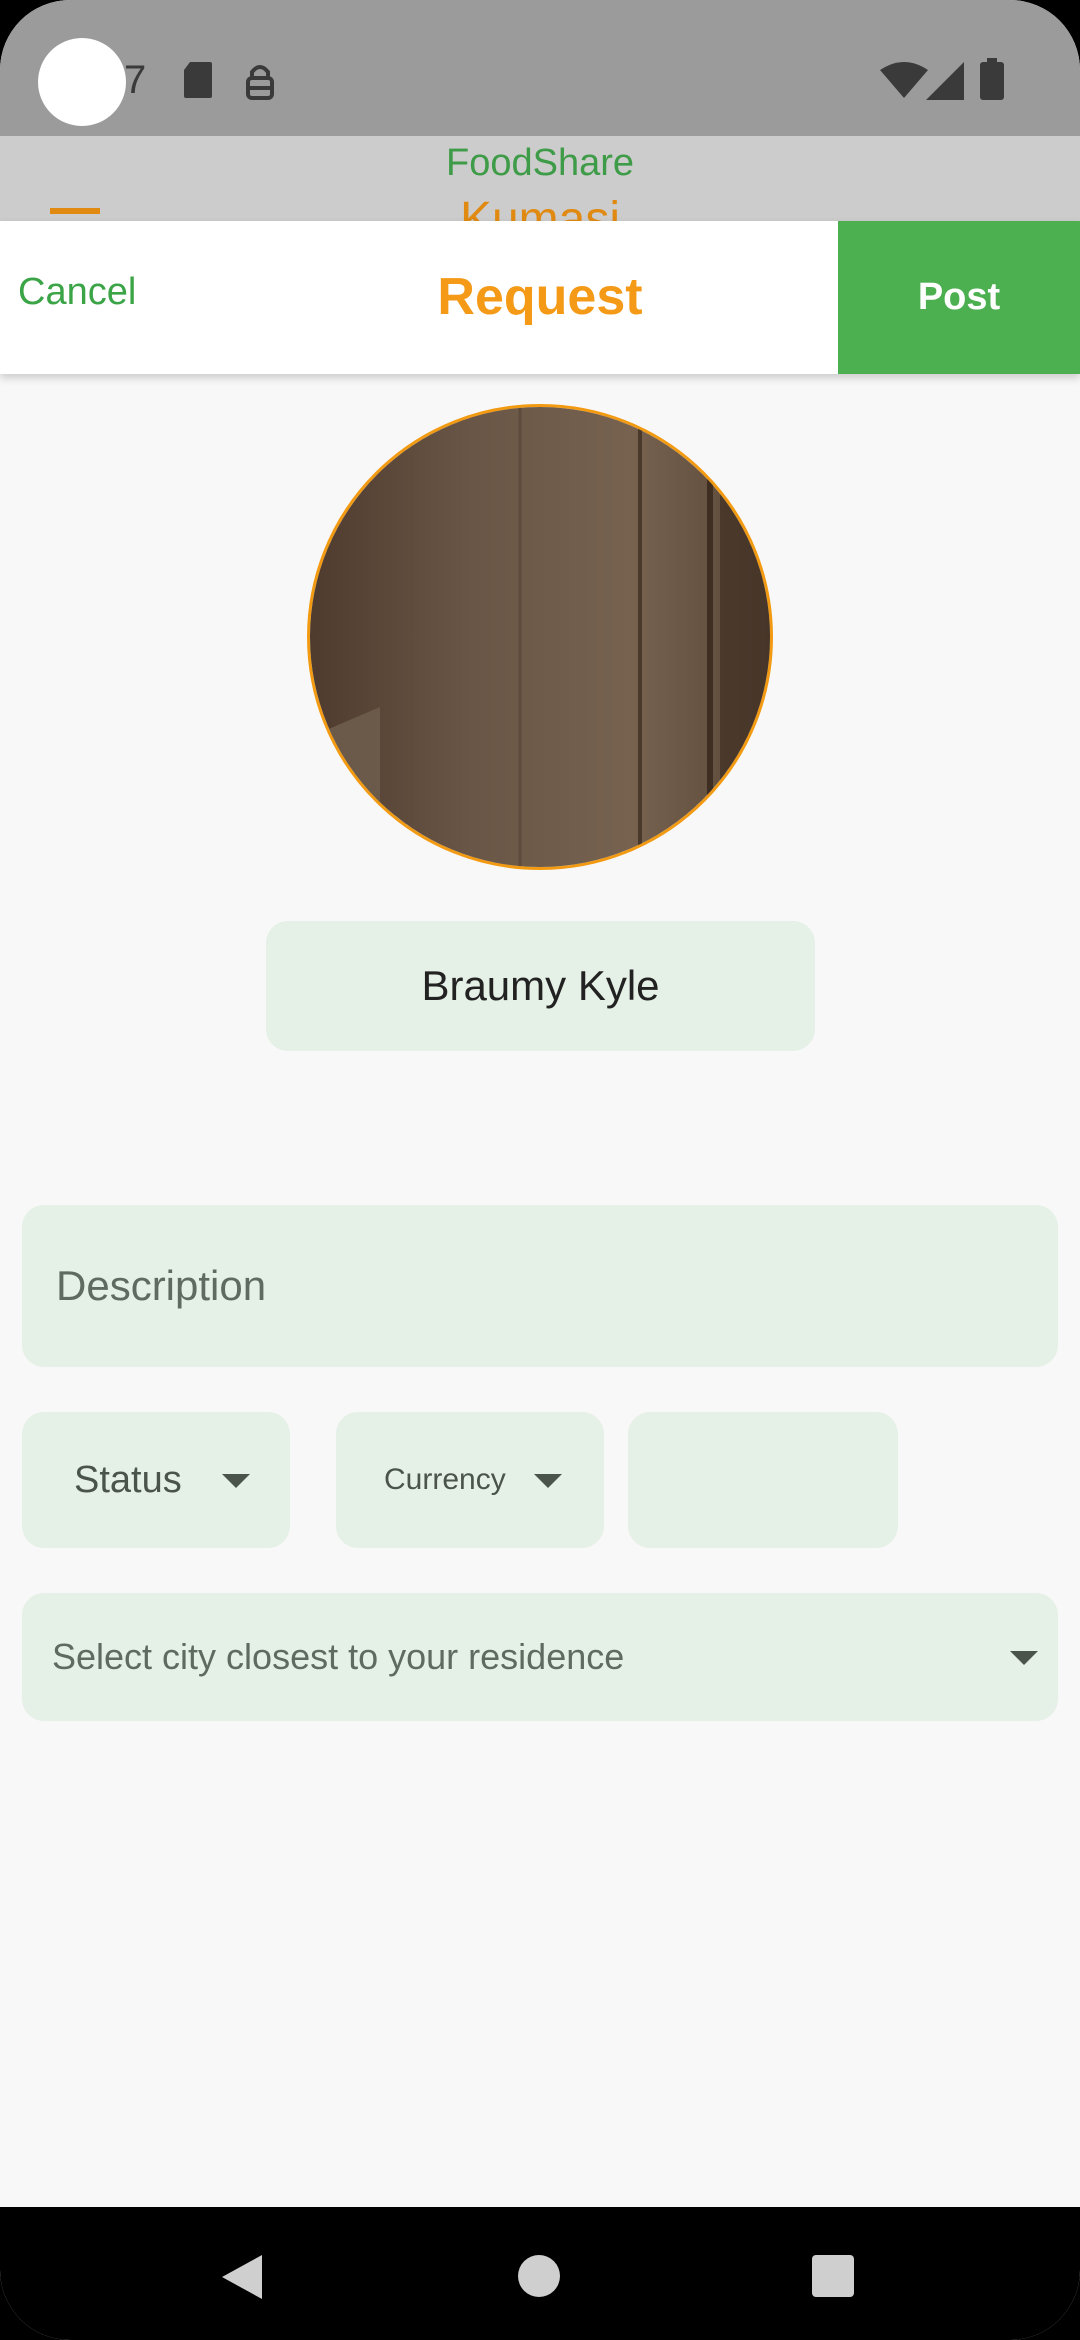 This screenshot has height=2340, width=1080. What do you see at coordinates (540, 206) in the screenshot?
I see `city-selector: Kumasi` at bounding box center [540, 206].